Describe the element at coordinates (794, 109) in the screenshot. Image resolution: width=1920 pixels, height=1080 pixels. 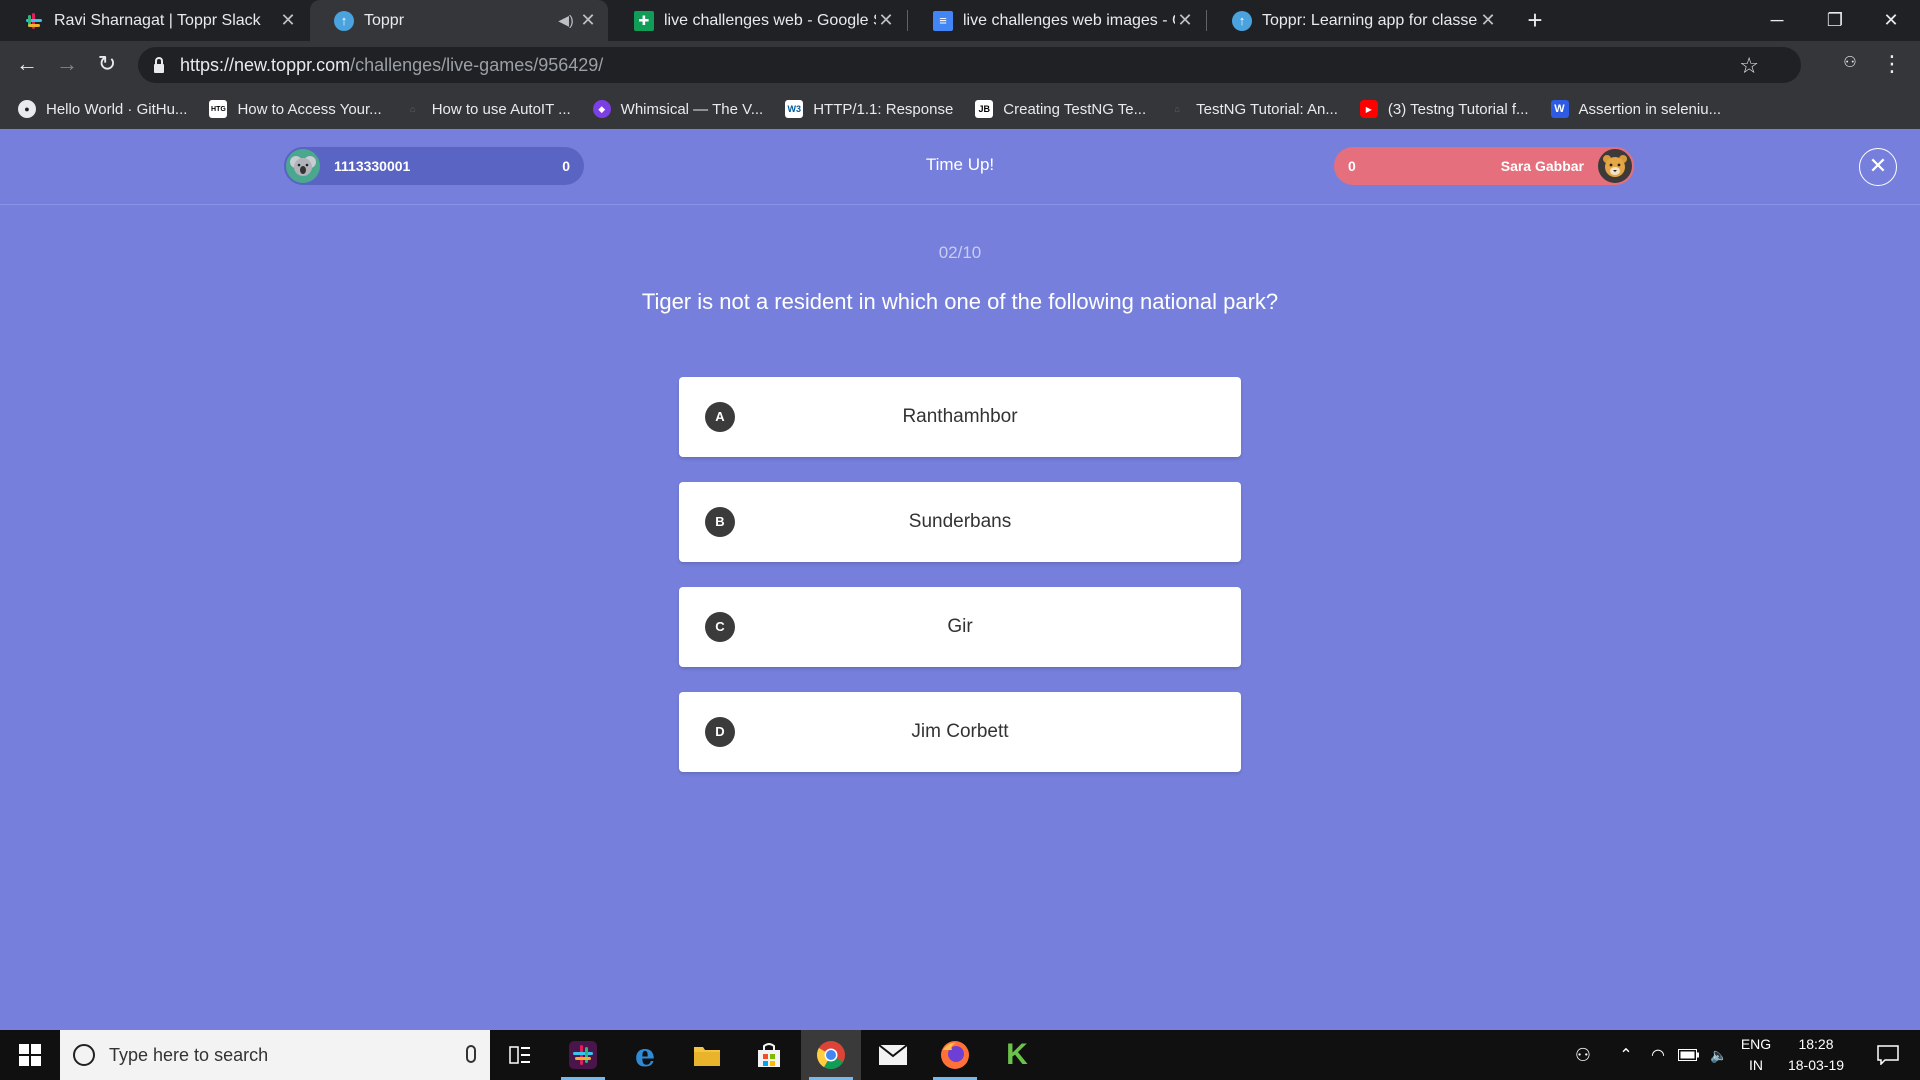
I see `w3c-icon: W3` at that location.